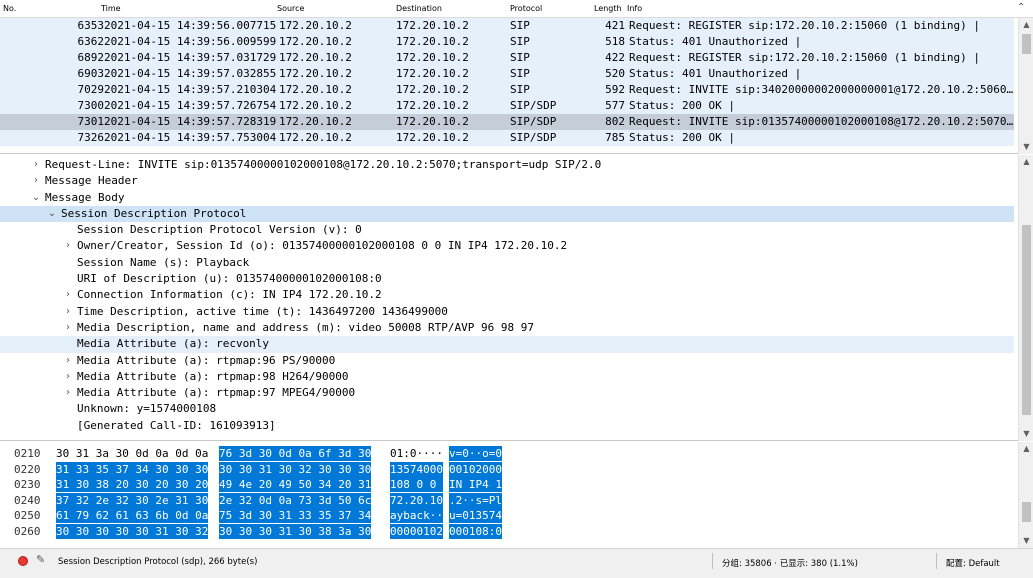 The height and width of the screenshot is (578, 1033). I want to click on ascii-bytes: 72.20.10, so click(416, 500).